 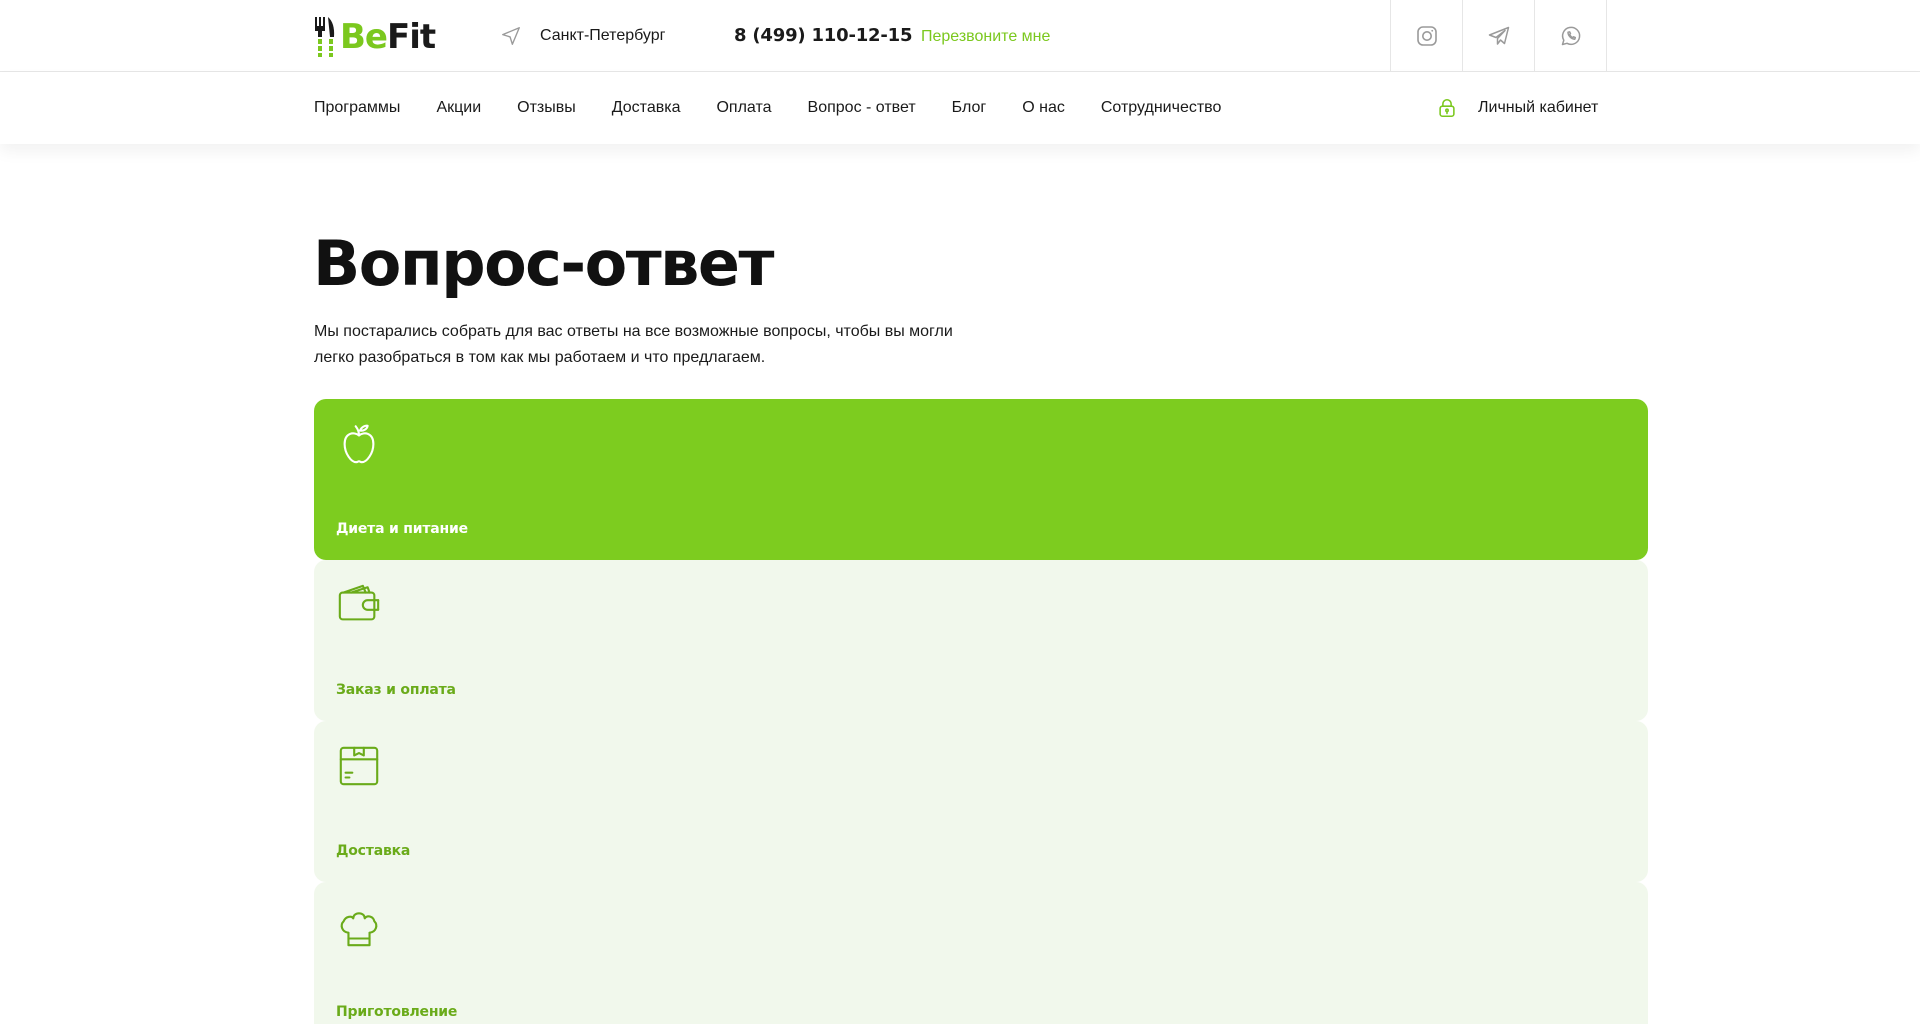 I want to click on logo-text-fit: Fit, so click(x=411, y=37).